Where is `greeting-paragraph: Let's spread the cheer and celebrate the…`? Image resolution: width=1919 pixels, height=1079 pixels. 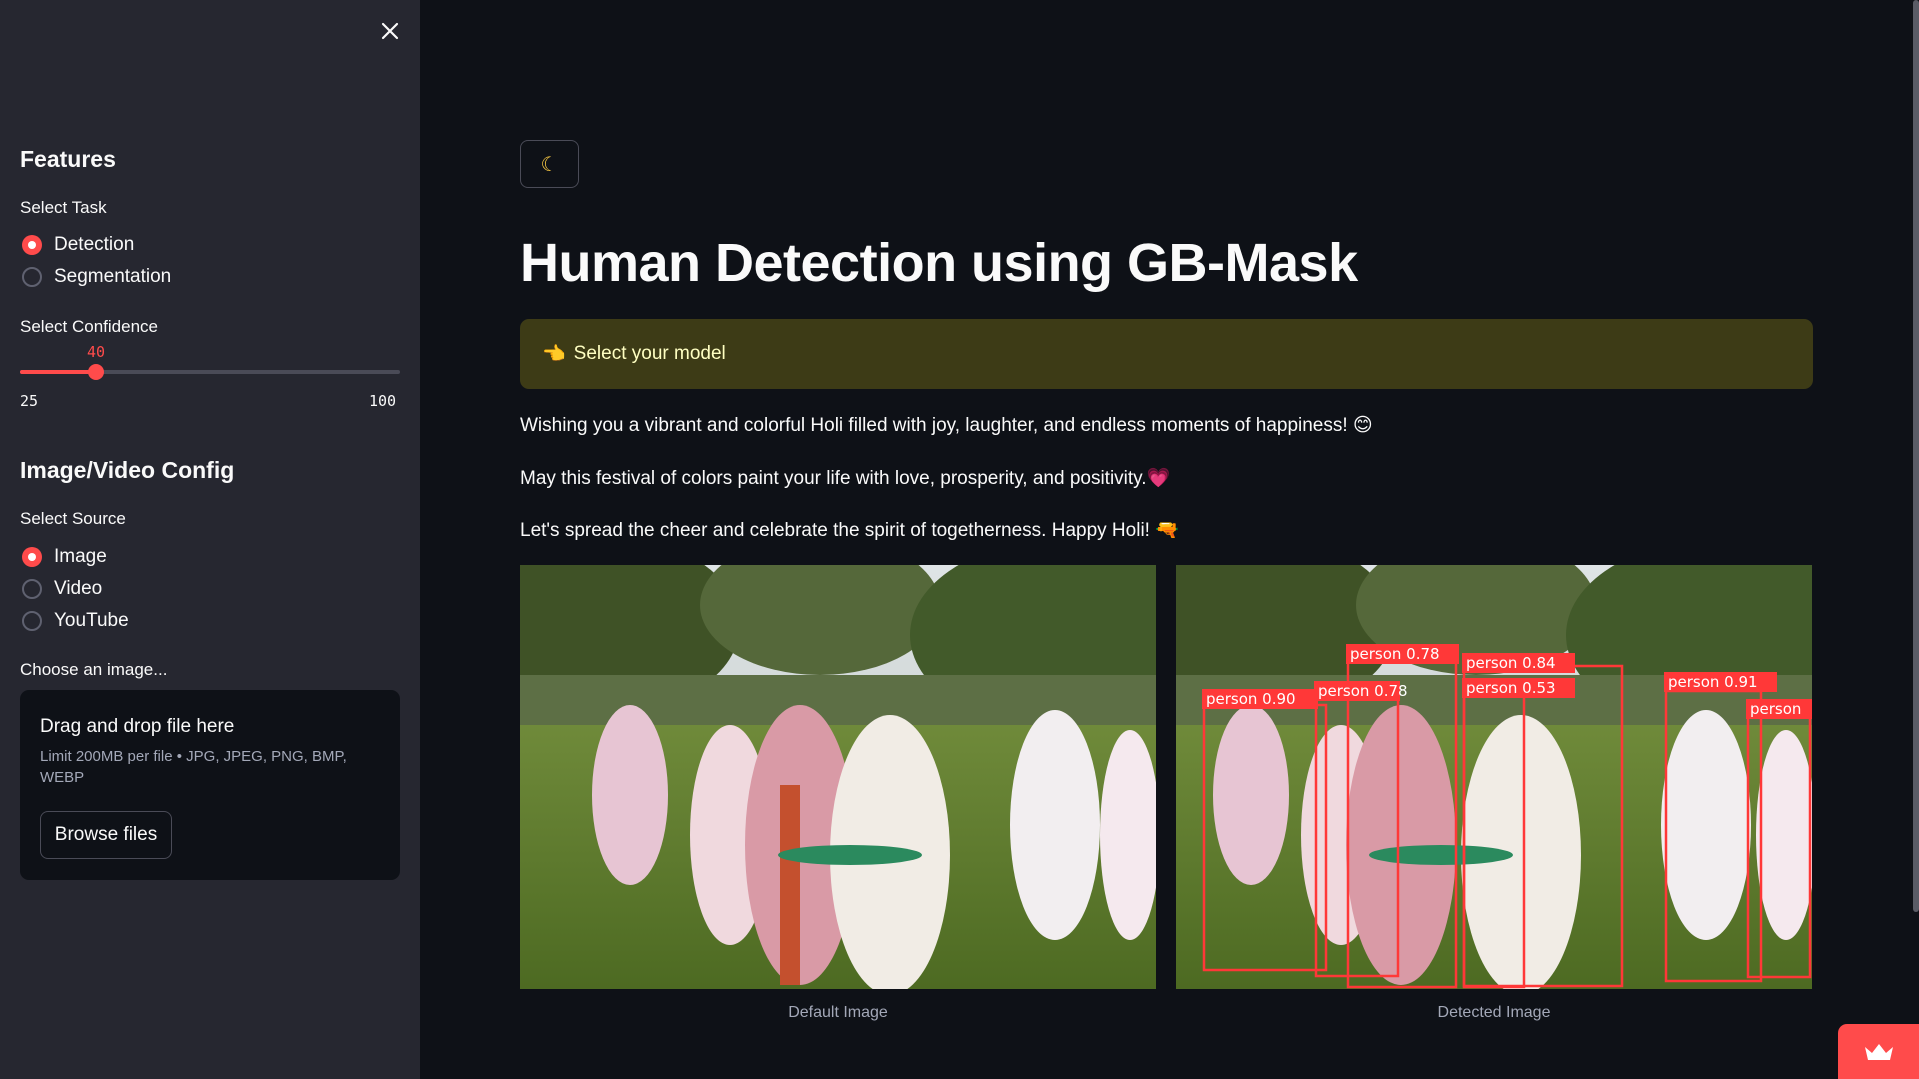 greeting-paragraph: Let's spread the cheer and celebrate the… is located at coordinates (849, 530).